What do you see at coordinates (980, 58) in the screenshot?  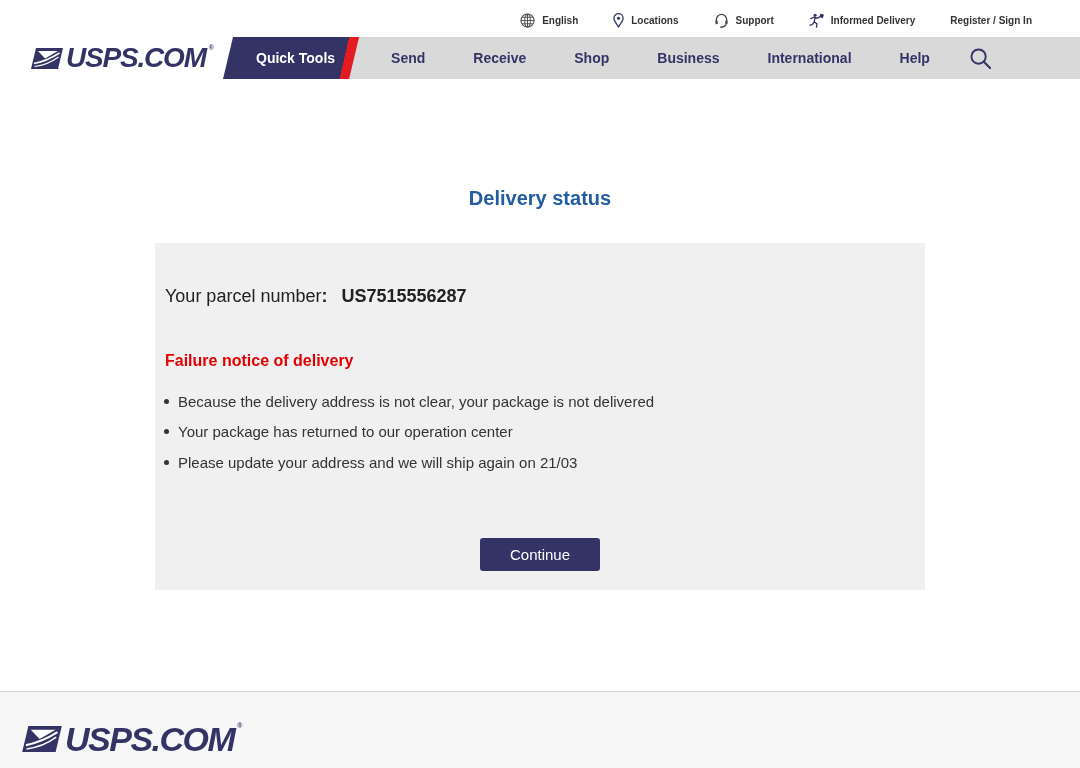 I see `search-icon` at bounding box center [980, 58].